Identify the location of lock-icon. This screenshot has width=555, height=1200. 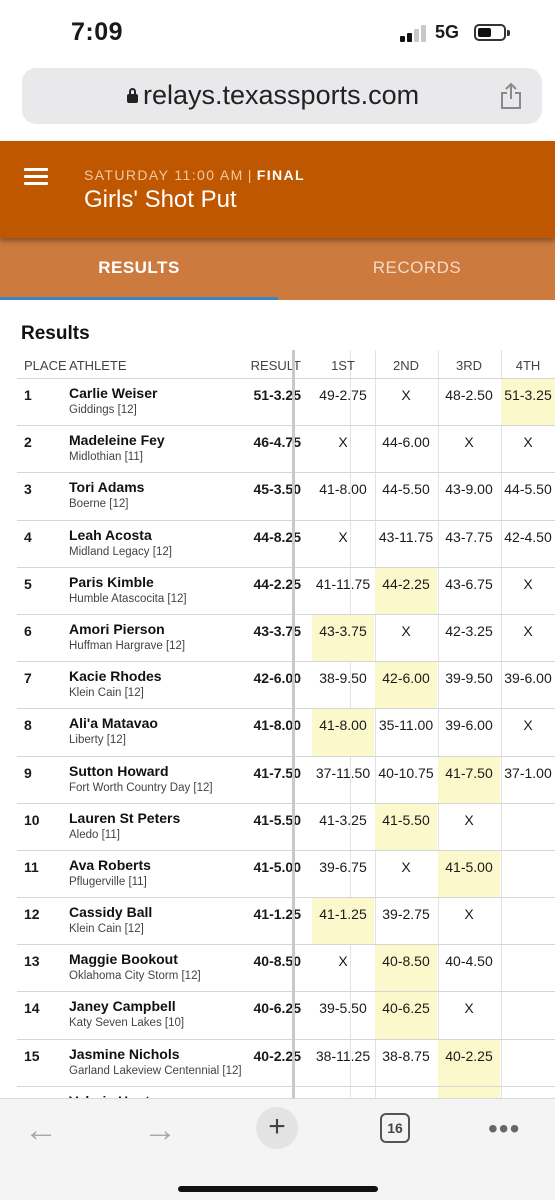
(132, 95).